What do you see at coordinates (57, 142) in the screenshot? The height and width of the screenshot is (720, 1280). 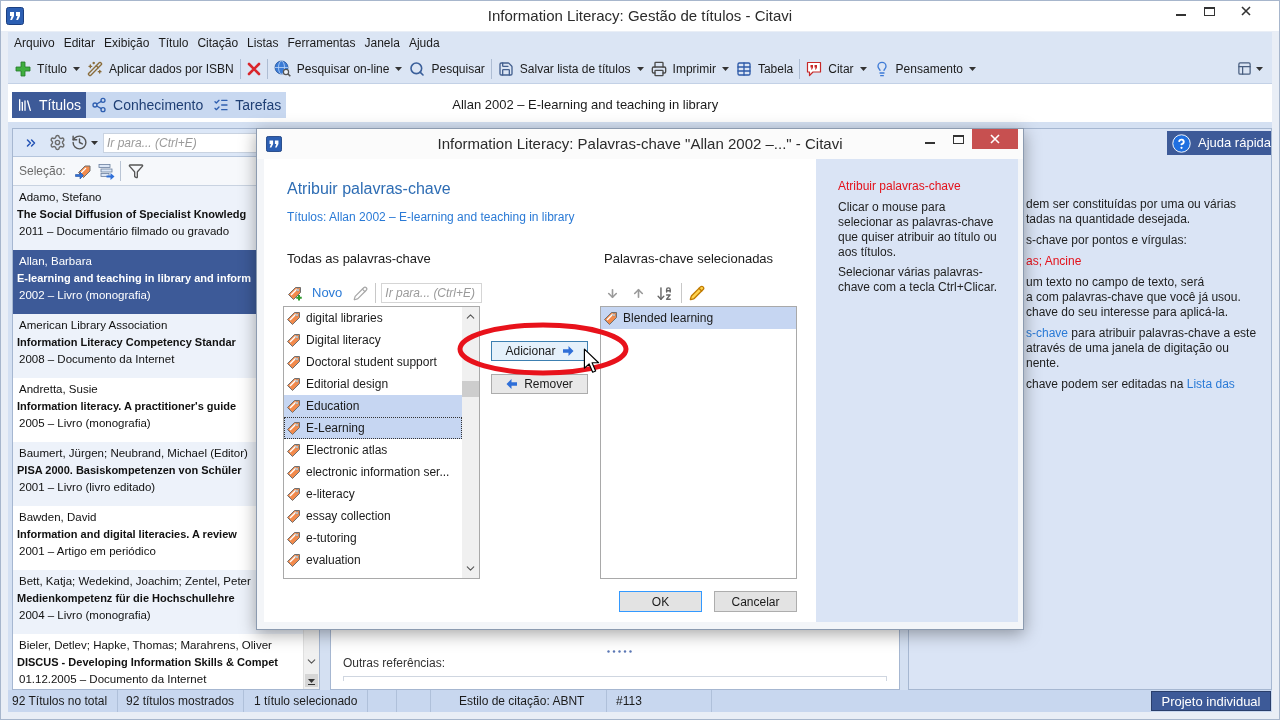 I see `settings-icon` at bounding box center [57, 142].